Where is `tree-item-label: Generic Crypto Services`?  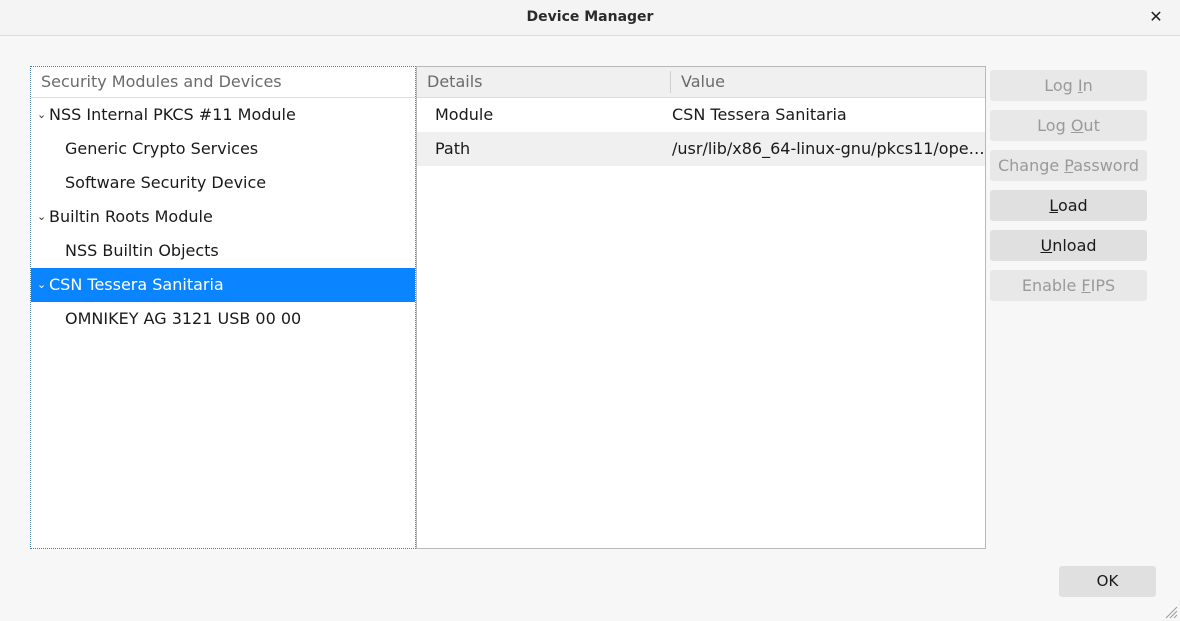
tree-item-label: Generic Crypto Services is located at coordinates (162, 148).